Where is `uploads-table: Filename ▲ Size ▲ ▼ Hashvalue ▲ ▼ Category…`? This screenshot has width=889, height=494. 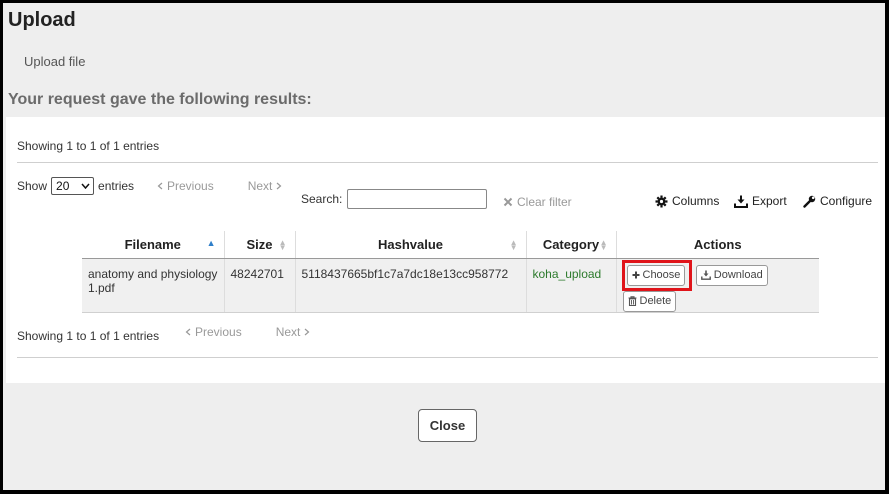 uploads-table: Filename ▲ Size ▲ ▼ Hashvalue ▲ ▼ Category… is located at coordinates (450, 272).